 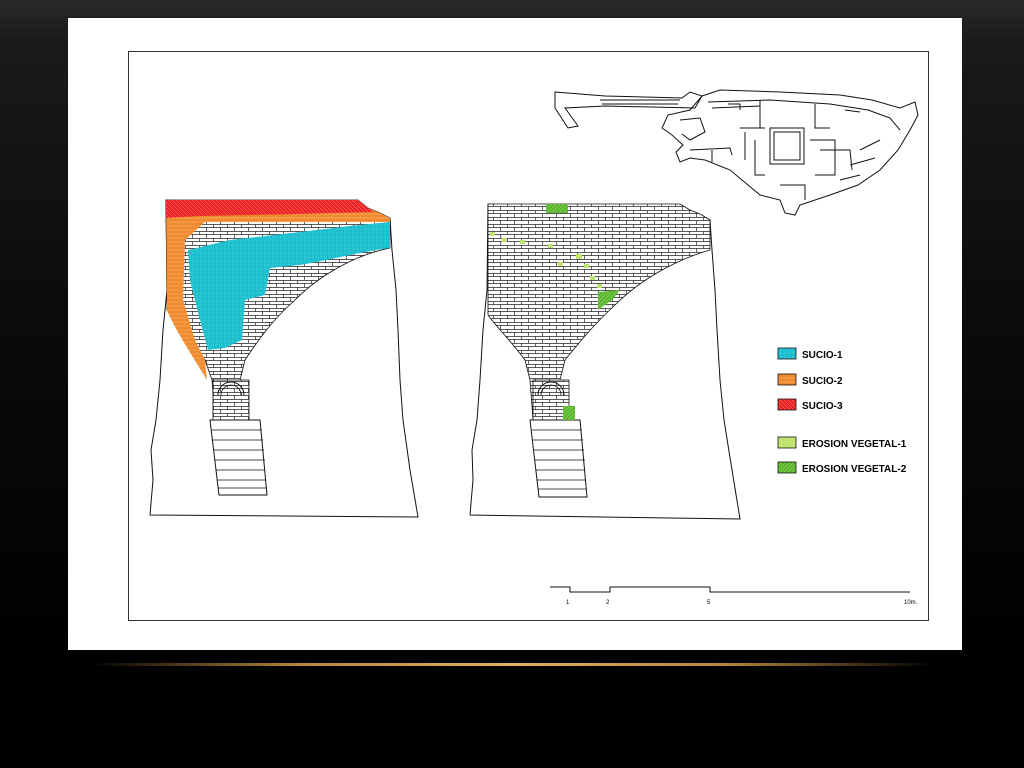 I want to click on scale-label-5: 5, so click(x=709, y=603).